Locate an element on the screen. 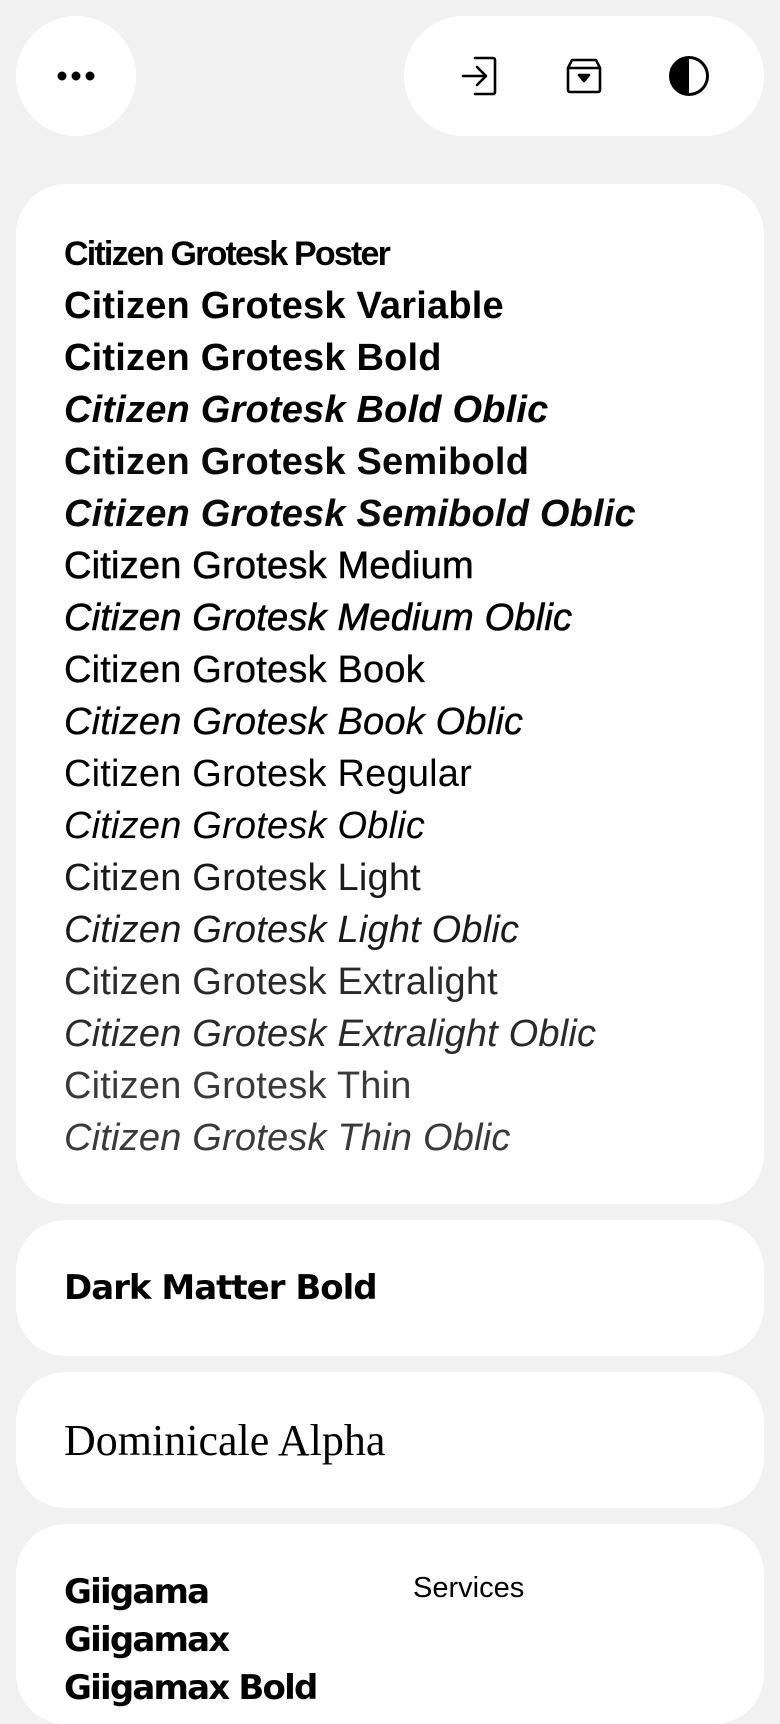 Image resolution: width=780 pixels, height=1724 pixels. font-style-item: Citizen Grotesk Poster is located at coordinates (390, 254).